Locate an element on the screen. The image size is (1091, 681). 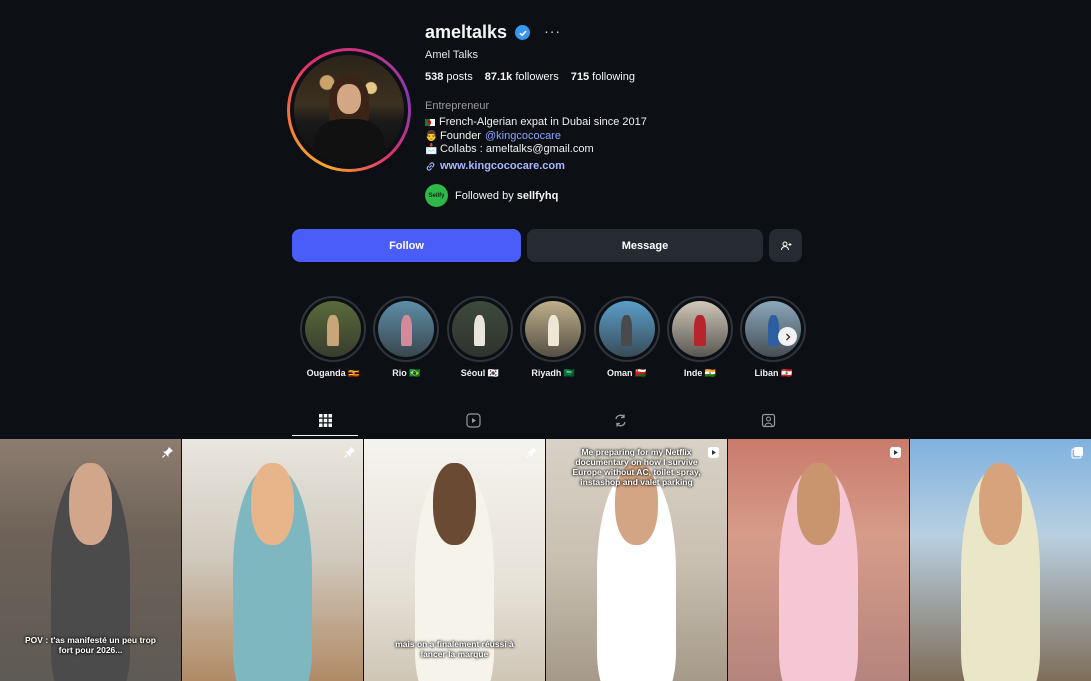
stat-posts: 538 posts is located at coordinates (449, 77).